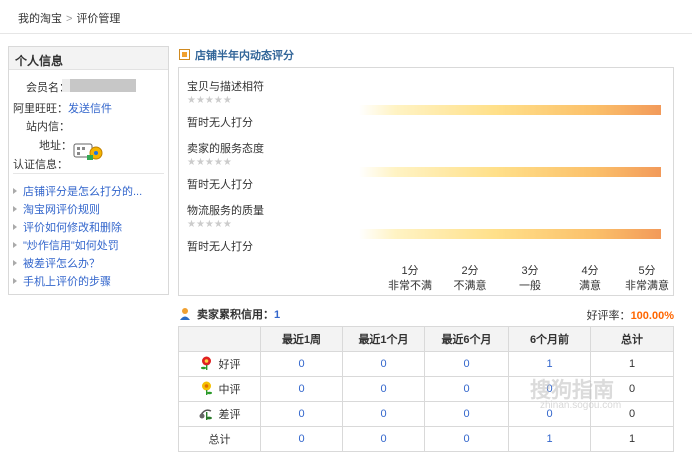 Image resolution: width=692 pixels, height=454 pixels. I want to click on map-icon, so click(89, 152).